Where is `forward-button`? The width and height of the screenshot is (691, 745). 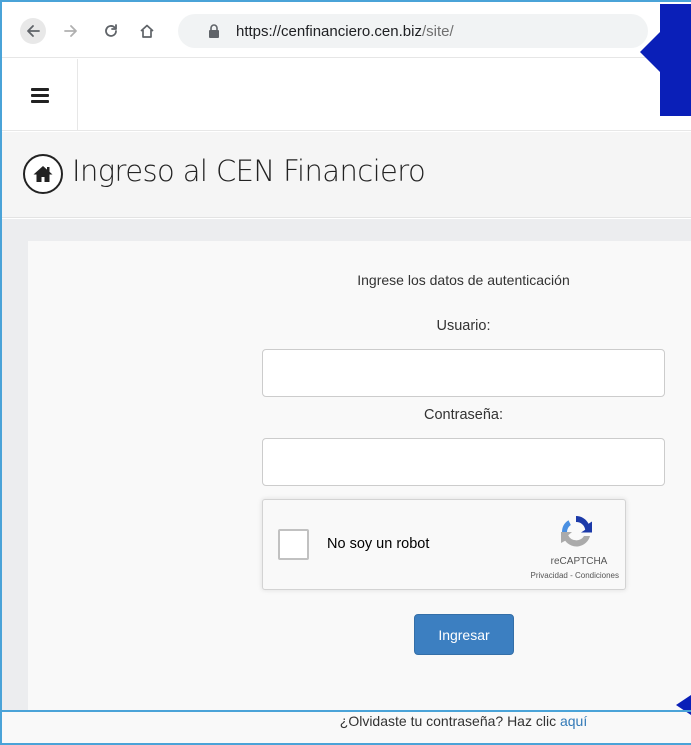 forward-button is located at coordinates (71, 31).